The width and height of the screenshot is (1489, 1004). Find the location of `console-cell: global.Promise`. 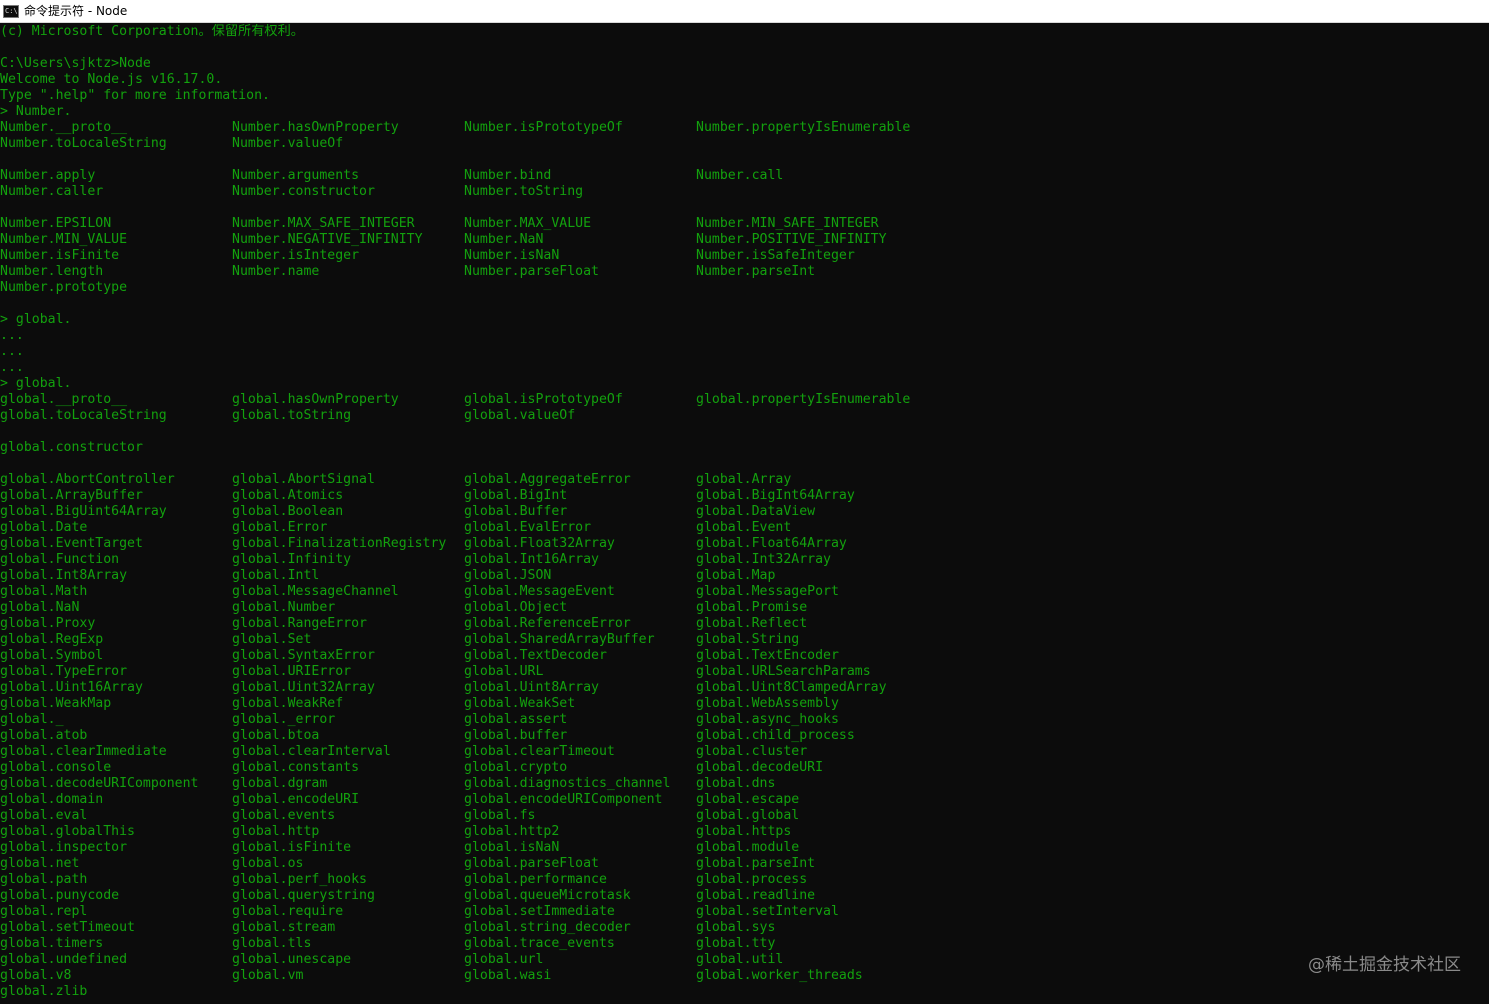

console-cell: global.Promise is located at coordinates (752, 607).